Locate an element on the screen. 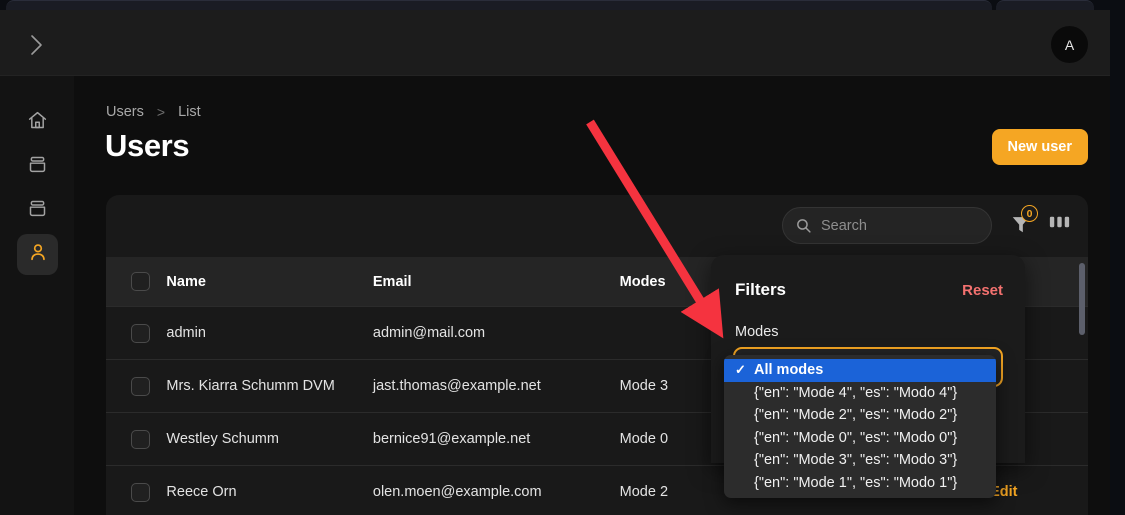 This screenshot has height=515, width=1125. cell-name: Westley Schumm is located at coordinates (269, 439).